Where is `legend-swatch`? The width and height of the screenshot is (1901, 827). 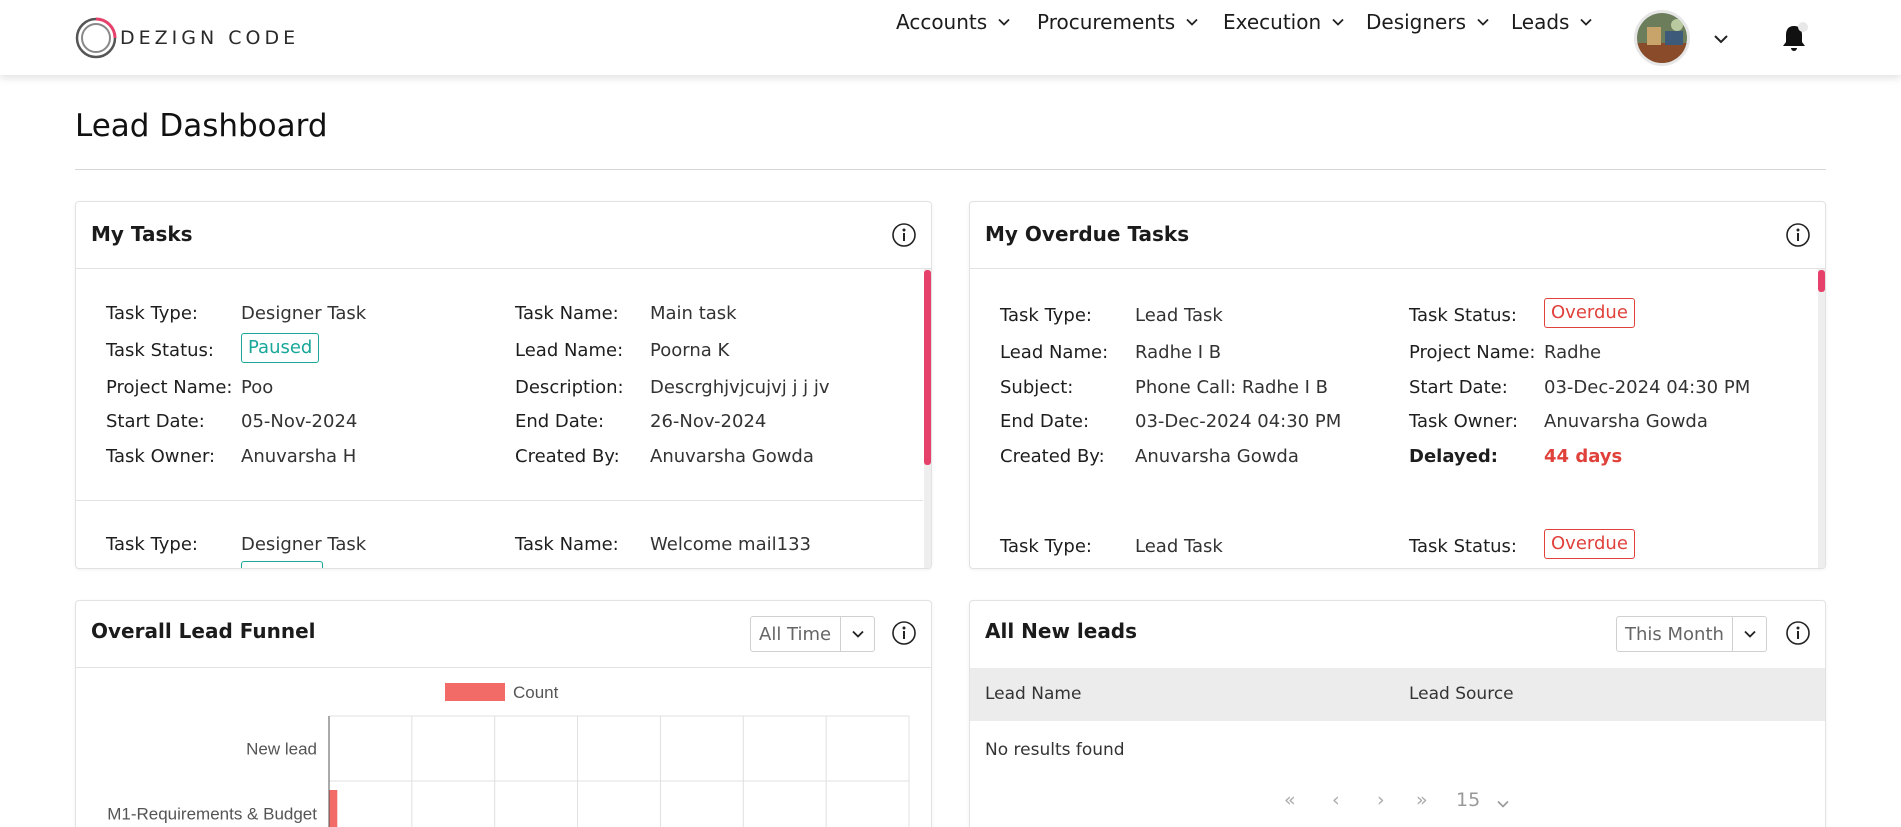
legend-swatch is located at coordinates (475, 692).